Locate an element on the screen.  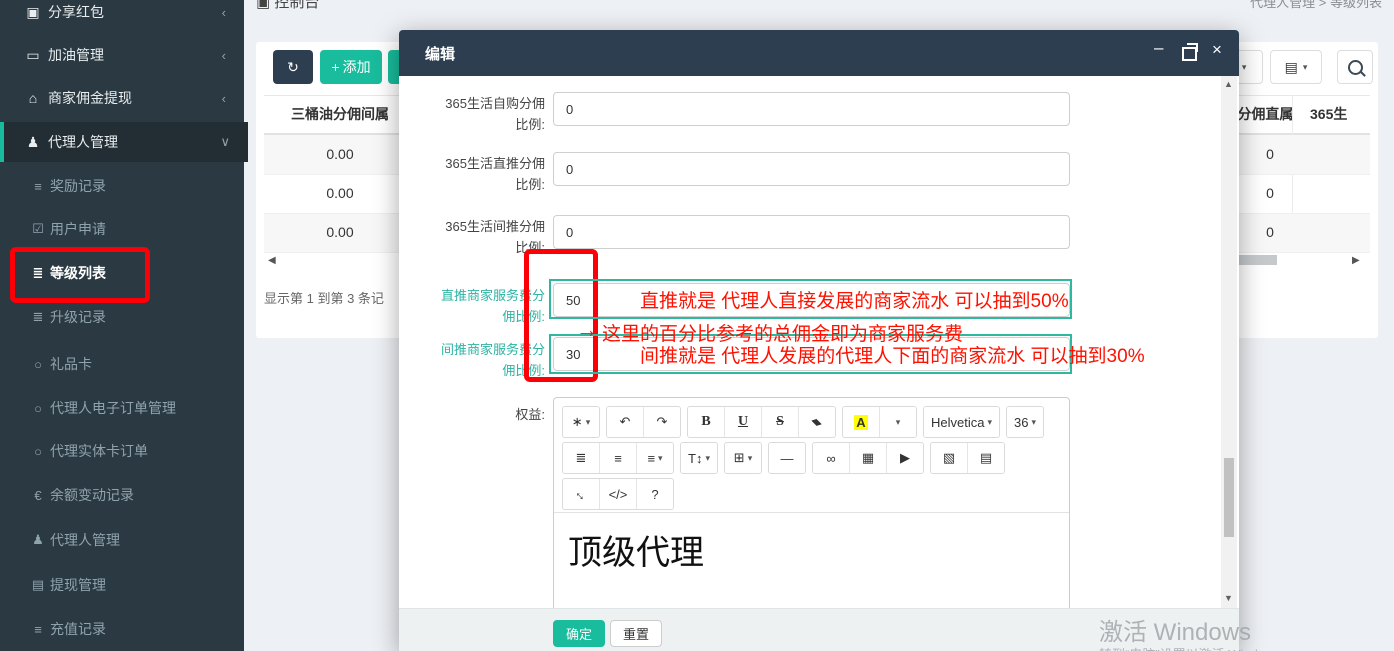
sidebar-item-agent-eorder-management: ○ 代理人电子订单管理 is located at coordinates (122, 408).